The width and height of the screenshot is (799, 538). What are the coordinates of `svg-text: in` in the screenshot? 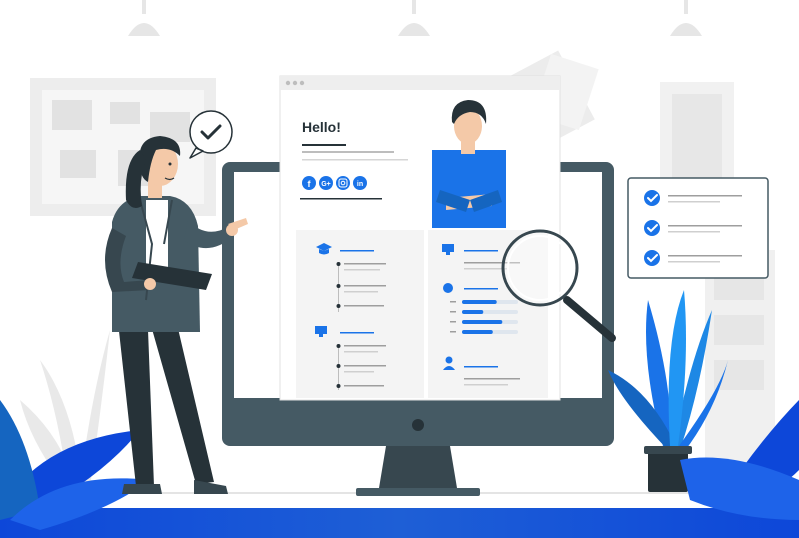 It's located at (360, 184).